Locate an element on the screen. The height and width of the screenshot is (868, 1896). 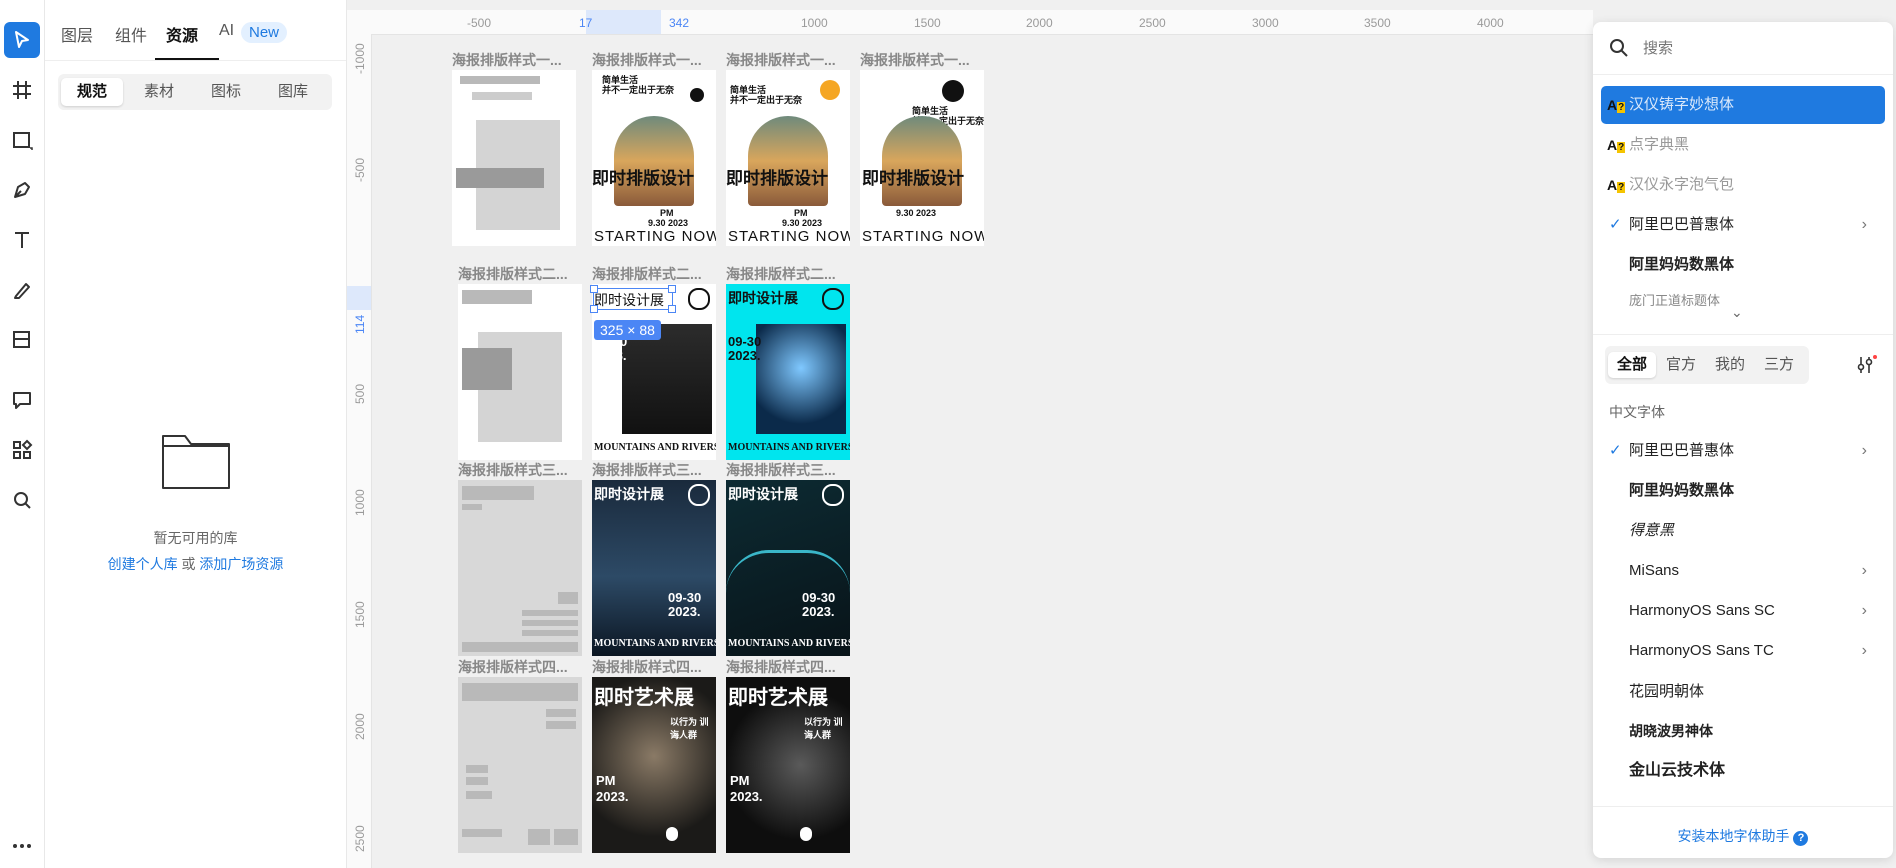
install-font-helper-link: 安装本地字体助手 ? is located at coordinates (1743, 836).